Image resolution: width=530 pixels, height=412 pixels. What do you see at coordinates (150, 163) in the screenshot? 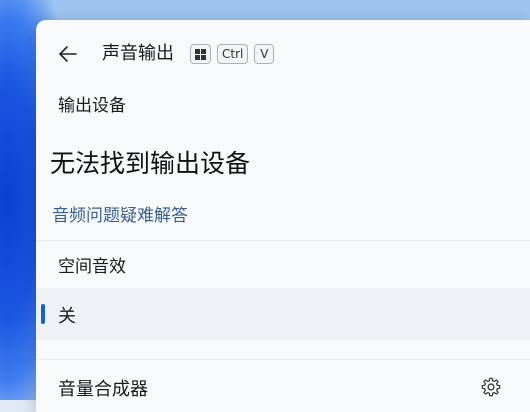
I see `no-device-message: 无法找到输出设备` at bounding box center [150, 163].